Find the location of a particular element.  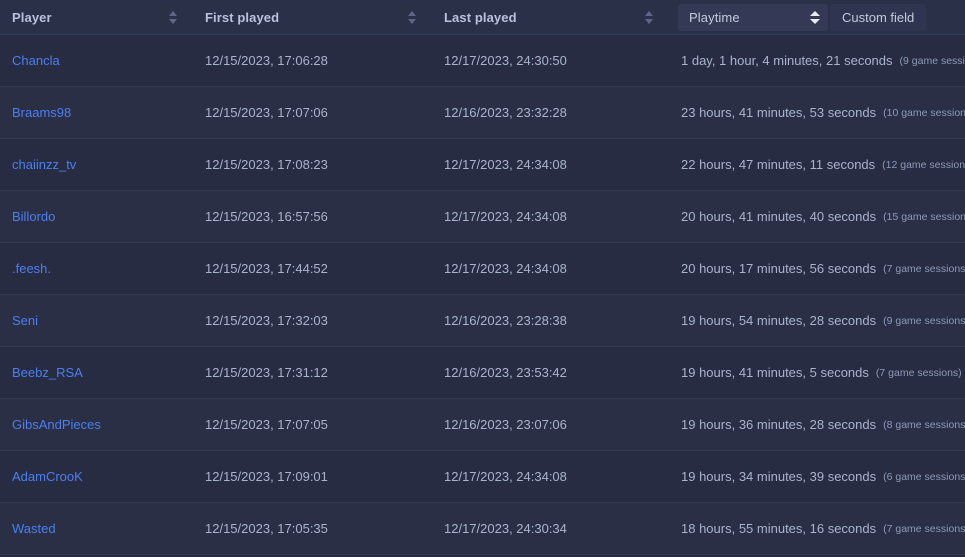

cell-first-played: 12/15/2023, 17:08:23 is located at coordinates (266, 164).